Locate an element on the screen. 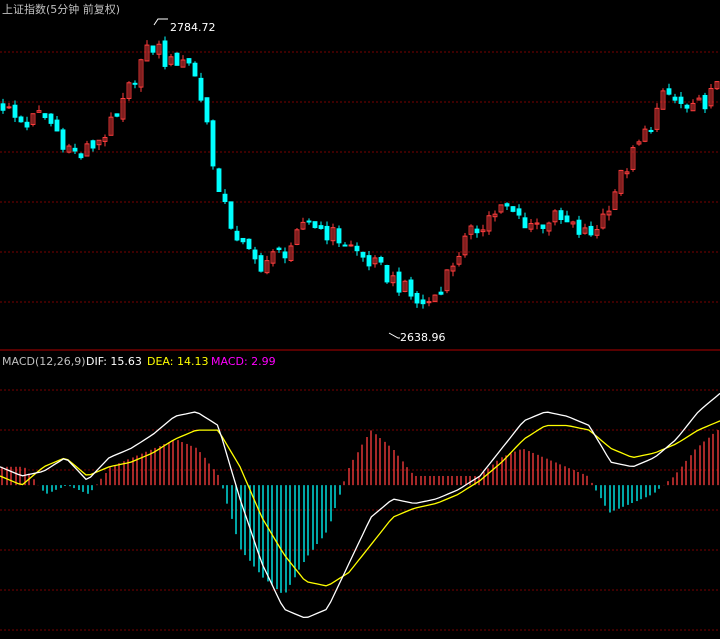 This screenshot has height=639, width=720. chart-title: 上证指数(5分钟 前复权) is located at coordinates (61, 9).